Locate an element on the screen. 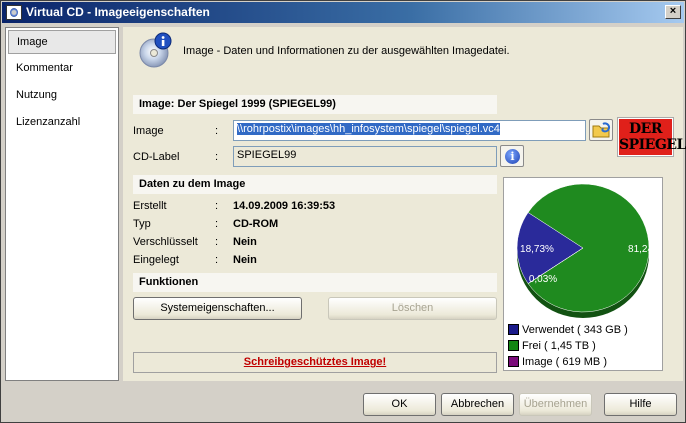 The image size is (686, 423). details-section-title: Daten zu dem Image is located at coordinates (315, 184).